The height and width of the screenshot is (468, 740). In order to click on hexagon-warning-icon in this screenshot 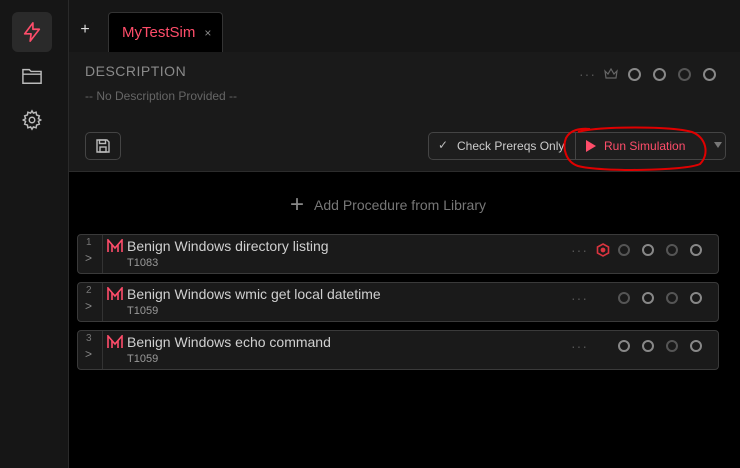, I will do `click(603, 250)`.